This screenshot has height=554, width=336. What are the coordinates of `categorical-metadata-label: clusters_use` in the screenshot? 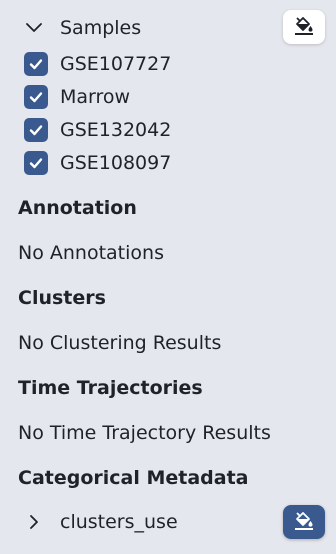 It's located at (119, 522).